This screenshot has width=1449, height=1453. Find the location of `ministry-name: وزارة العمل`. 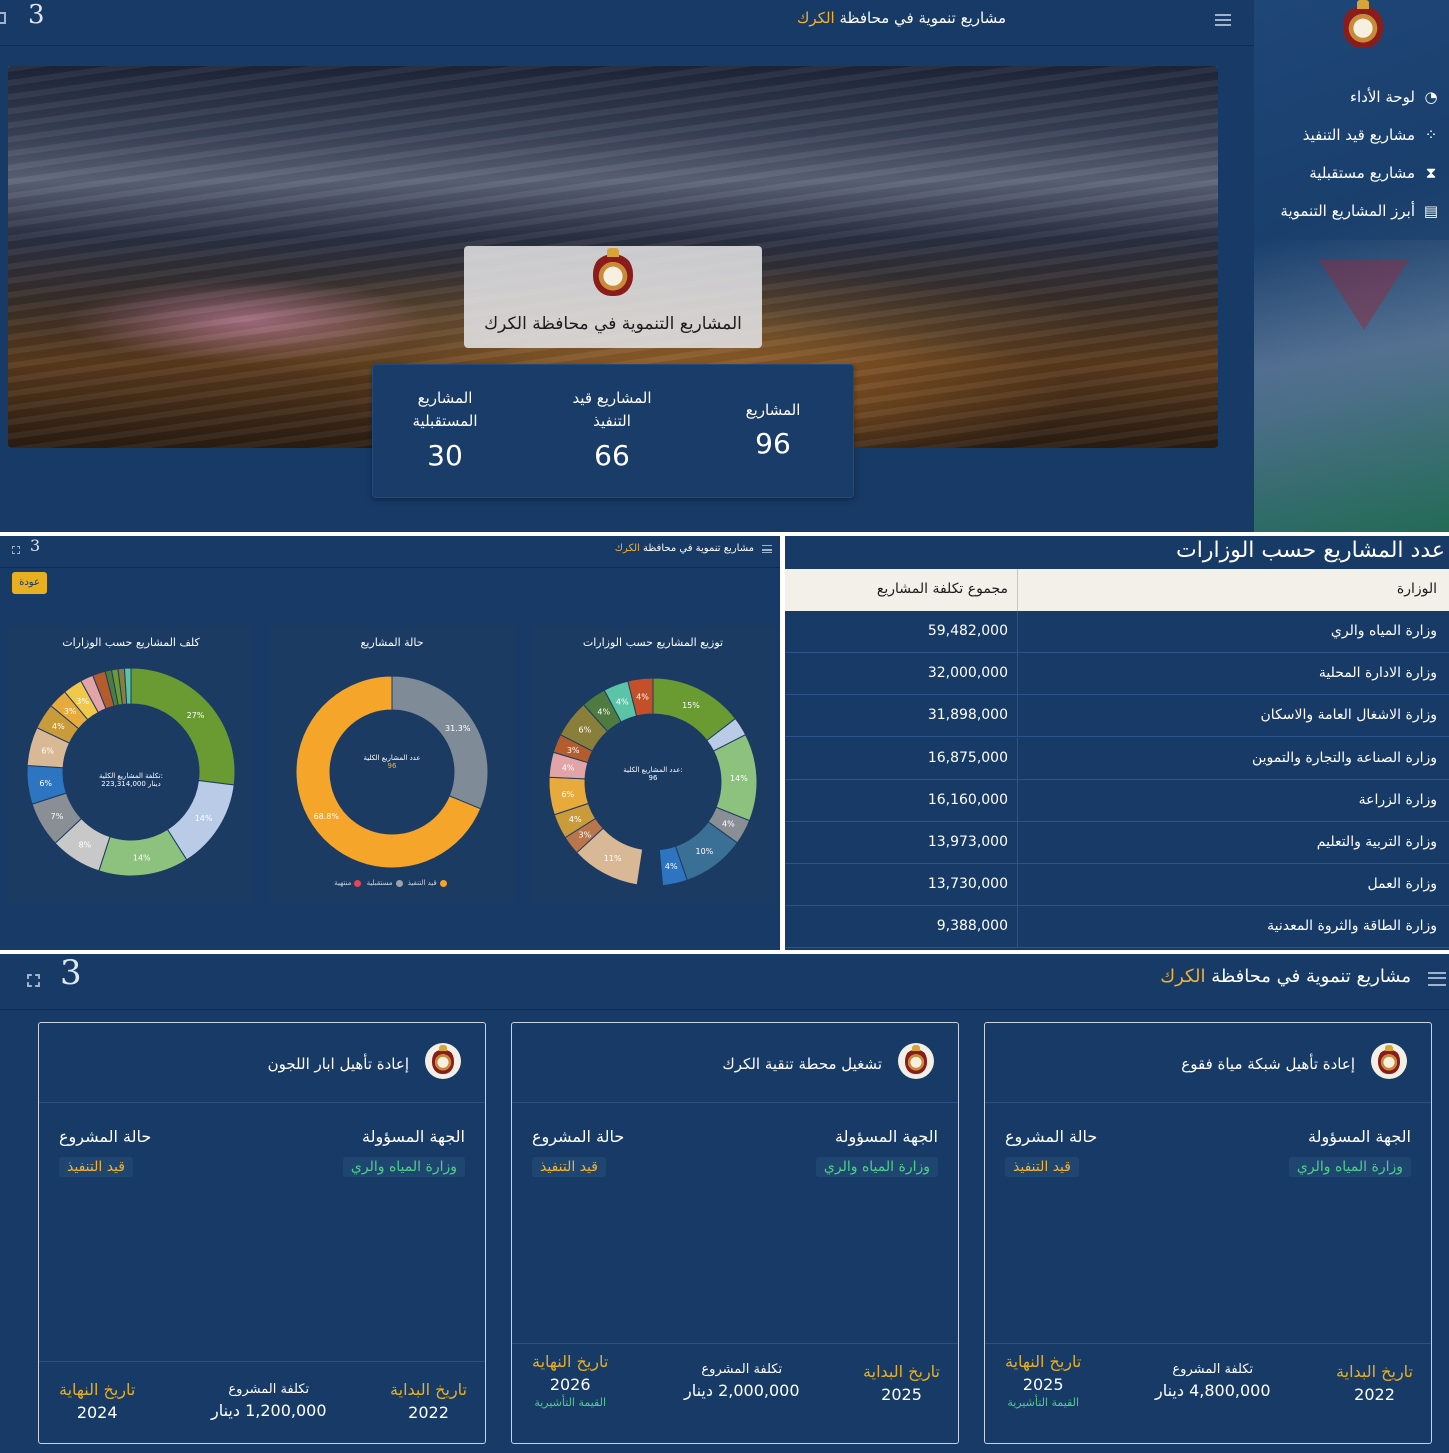

ministry-name: وزارة العمل is located at coordinates (1402, 884).